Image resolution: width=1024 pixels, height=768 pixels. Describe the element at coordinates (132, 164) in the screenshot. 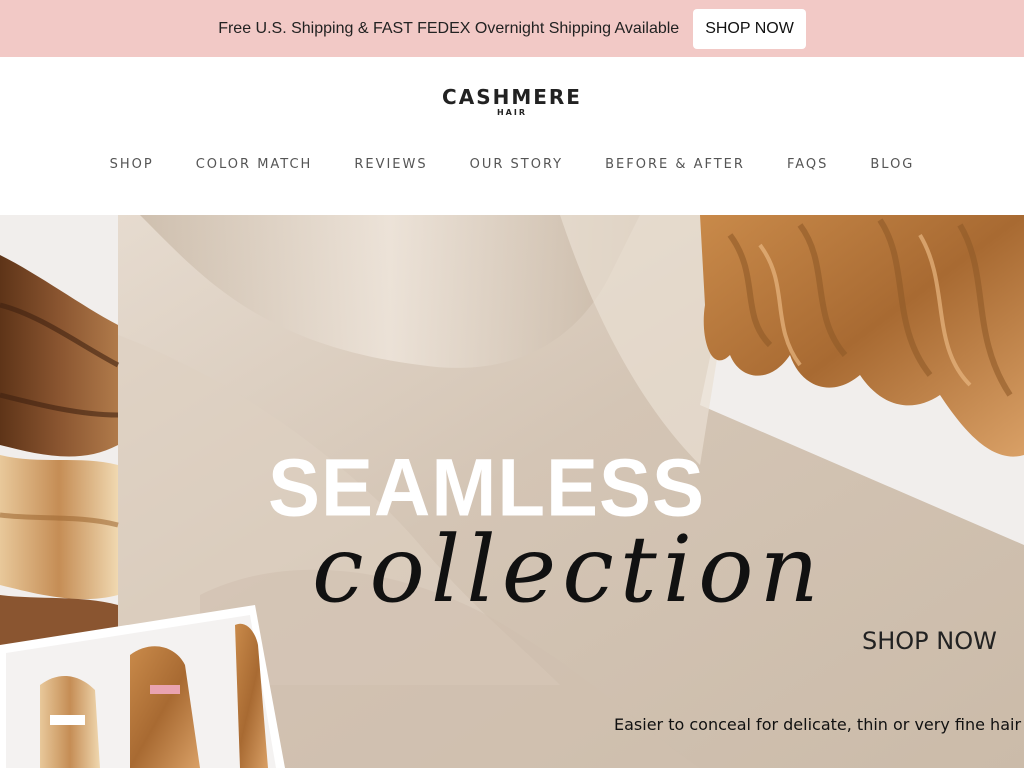

I see `nav-item-shop: SHOP` at that location.